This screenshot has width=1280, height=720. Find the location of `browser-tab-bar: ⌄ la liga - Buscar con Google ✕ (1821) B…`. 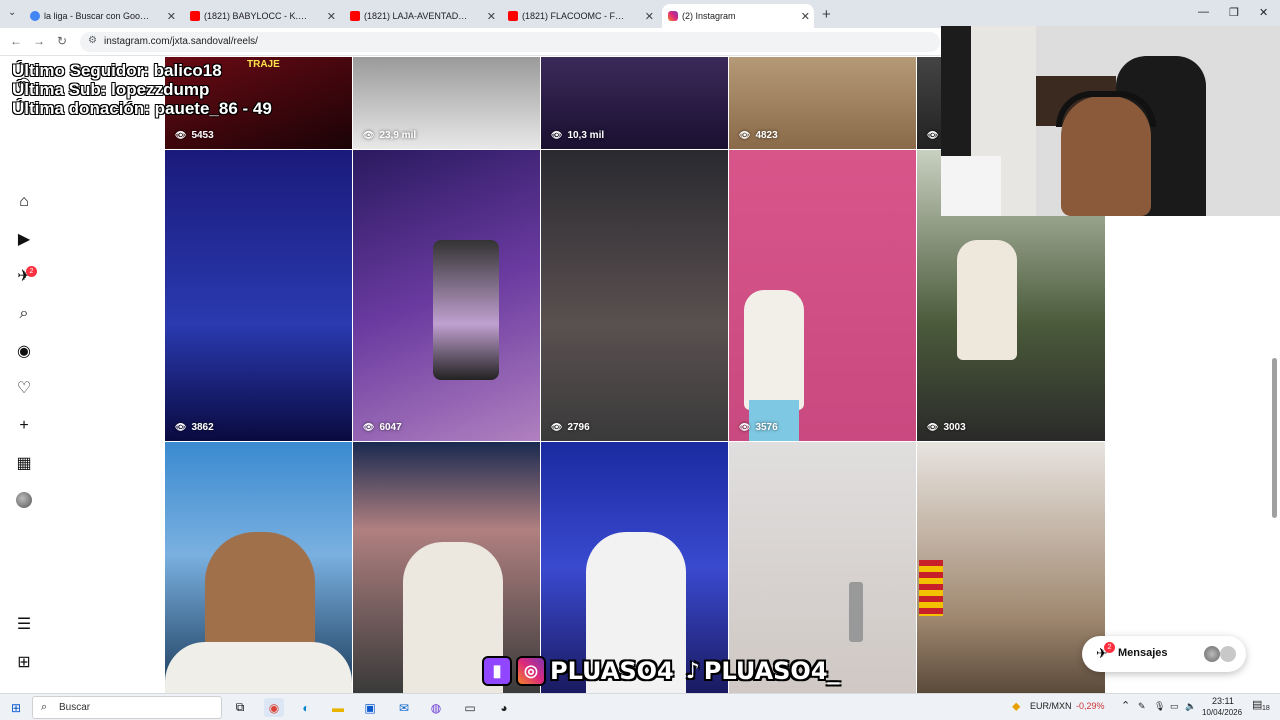

browser-tab-bar: ⌄ la liga - Buscar con Google ✕ (1821) B… is located at coordinates (640, 14).